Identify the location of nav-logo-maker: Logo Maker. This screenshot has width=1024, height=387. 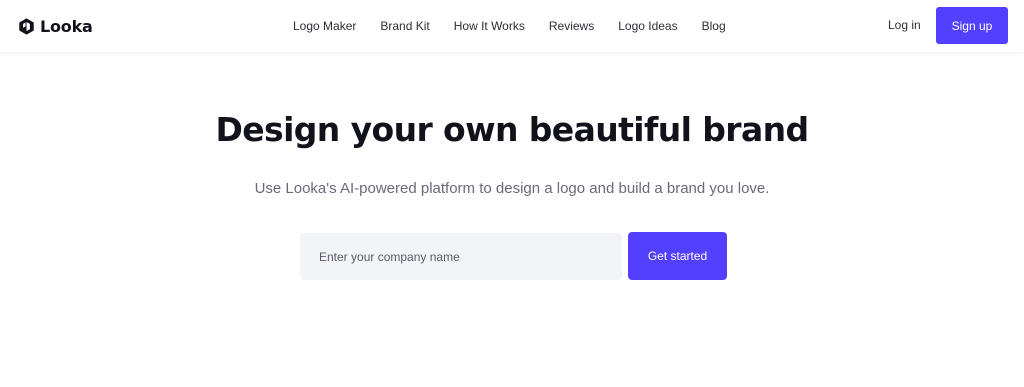
(324, 26).